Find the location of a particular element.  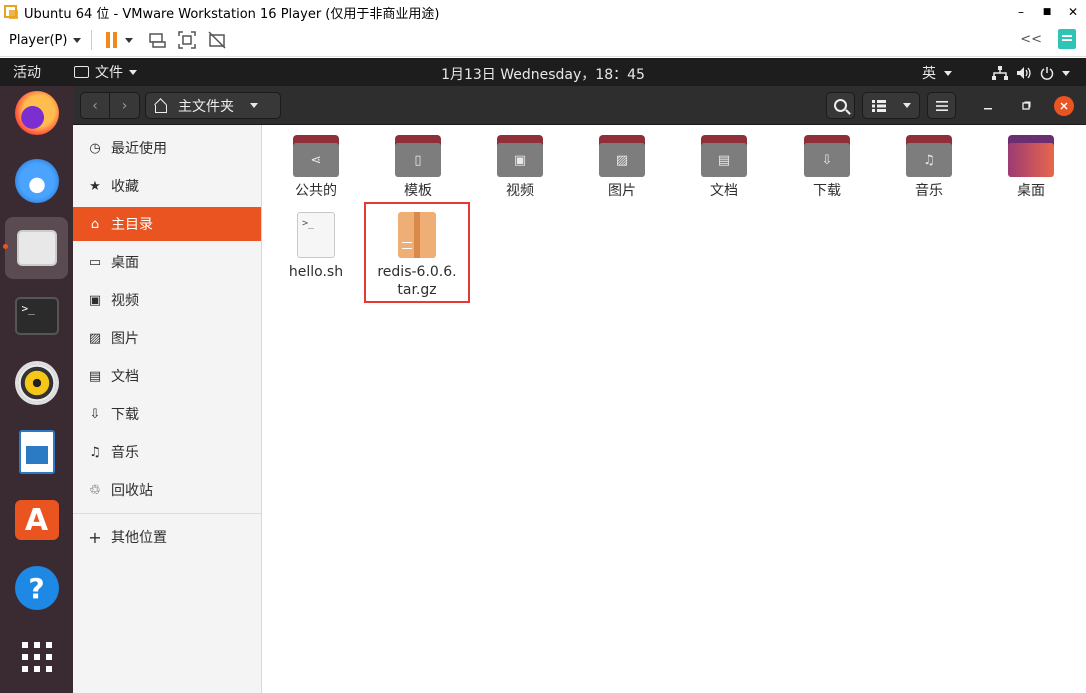

dock-thunderbird is located at coordinates (36, 181).